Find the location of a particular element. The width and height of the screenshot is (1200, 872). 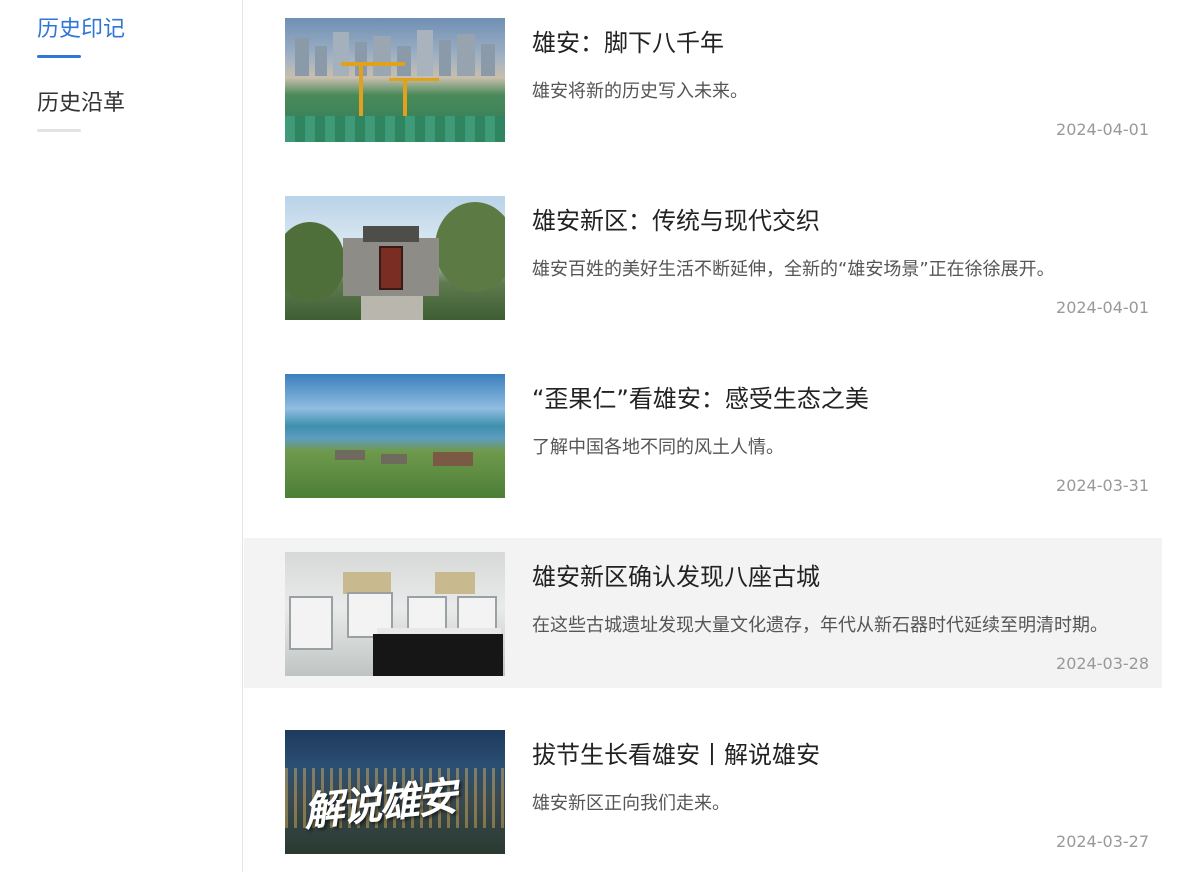

article-description: 雄安将新的历史写入未来。 is located at coordinates (640, 91).